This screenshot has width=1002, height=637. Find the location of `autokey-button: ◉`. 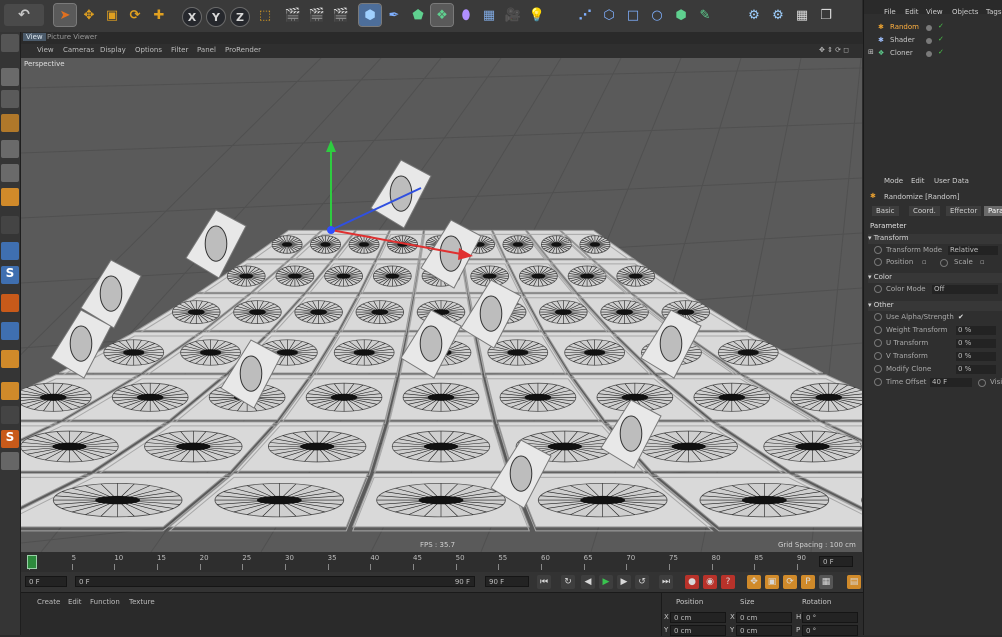

autokey-button: ◉ is located at coordinates (710, 582).